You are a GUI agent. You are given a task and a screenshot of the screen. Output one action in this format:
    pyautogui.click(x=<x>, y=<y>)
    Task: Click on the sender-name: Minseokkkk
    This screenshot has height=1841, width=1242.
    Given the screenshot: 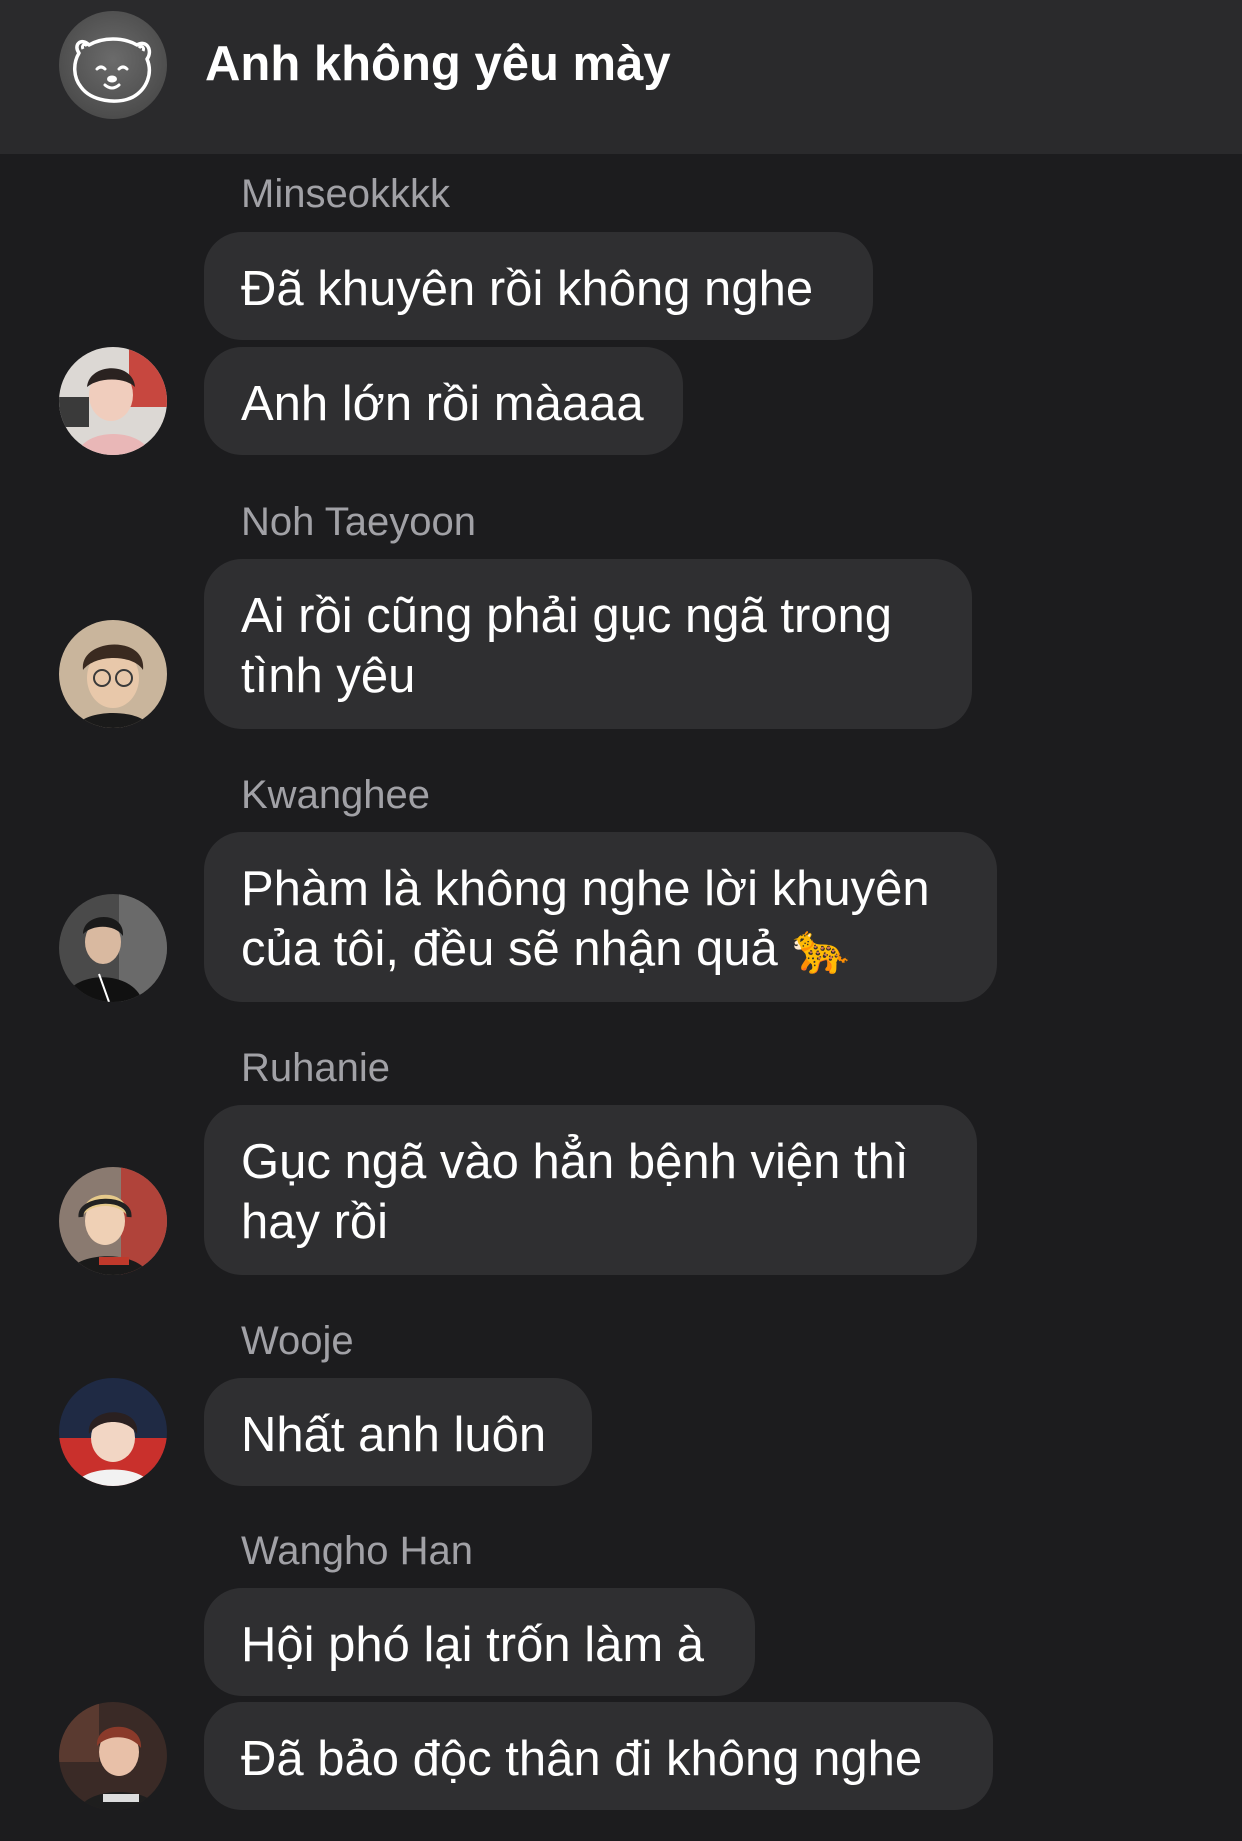 What is the action you would take?
    pyautogui.click(x=345, y=194)
    